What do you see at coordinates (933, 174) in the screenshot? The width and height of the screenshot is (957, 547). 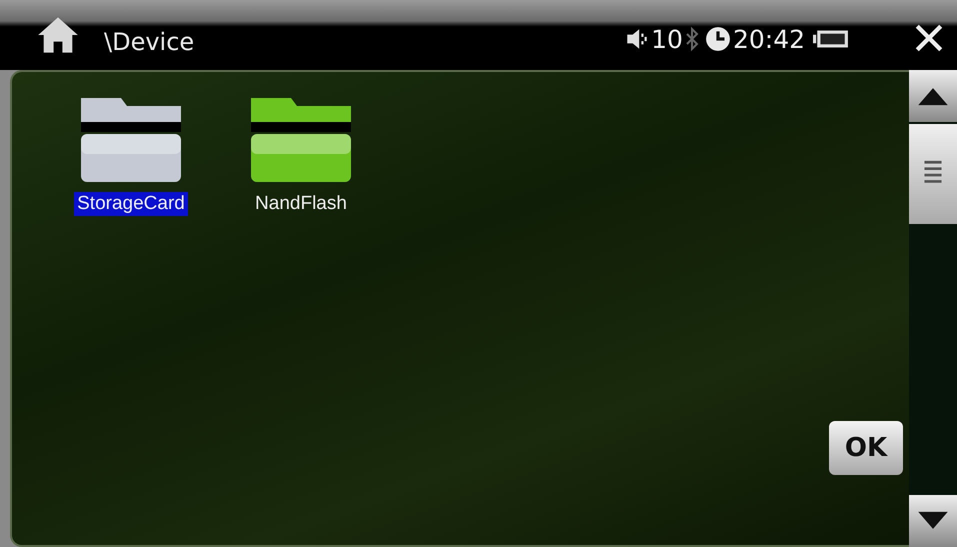 I see `scroll-thumb` at bounding box center [933, 174].